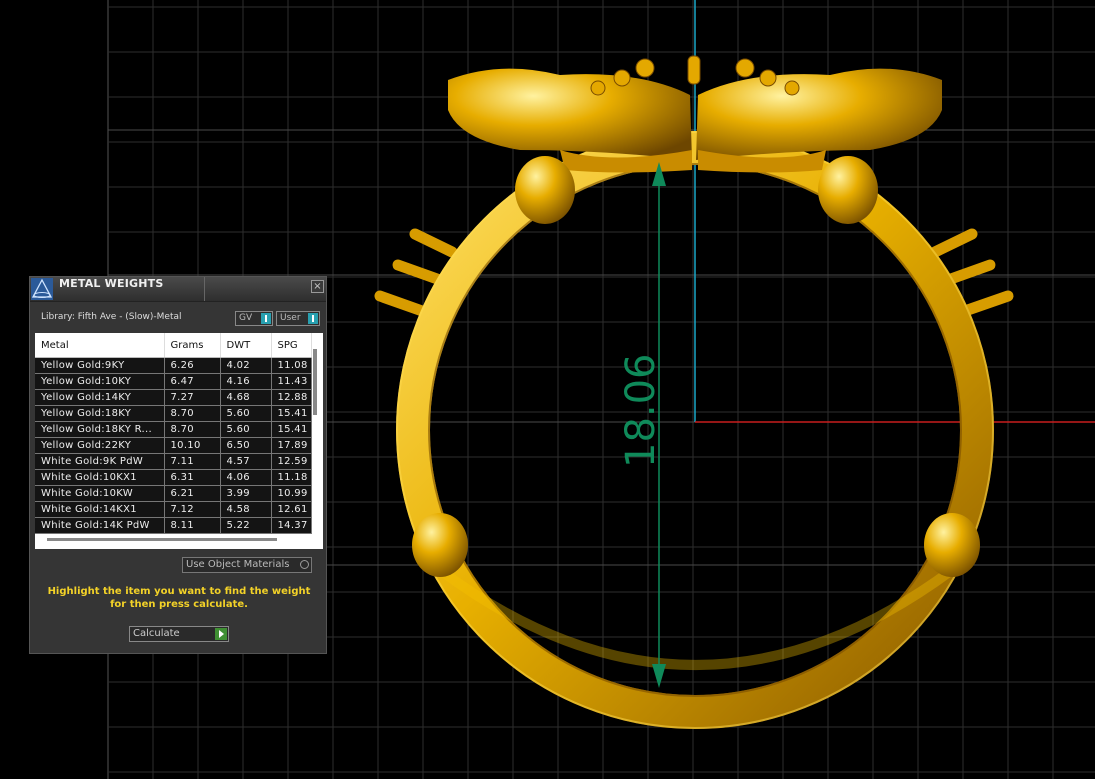 This screenshot has height=779, width=1095. I want to click on table-row: White Gold:10KW 6.21 3.99 10.99, so click(173, 493).